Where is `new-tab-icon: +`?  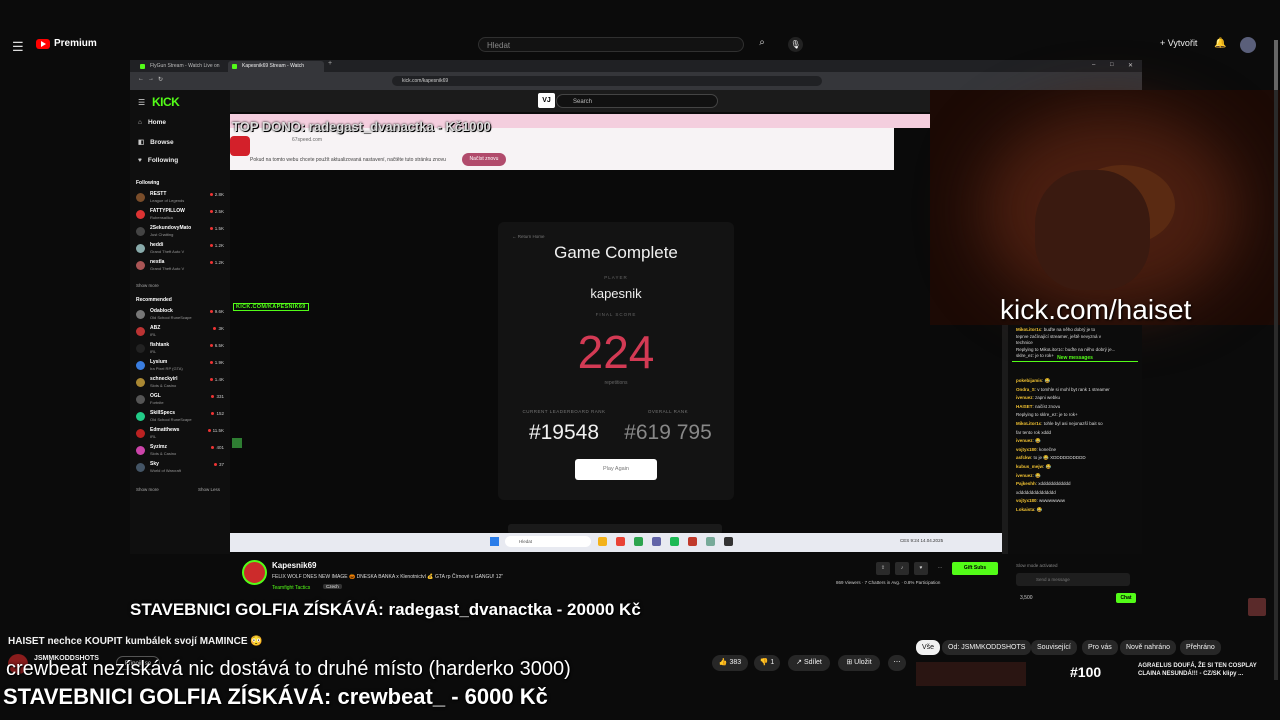
new-tab-icon: + is located at coordinates (330, 63).